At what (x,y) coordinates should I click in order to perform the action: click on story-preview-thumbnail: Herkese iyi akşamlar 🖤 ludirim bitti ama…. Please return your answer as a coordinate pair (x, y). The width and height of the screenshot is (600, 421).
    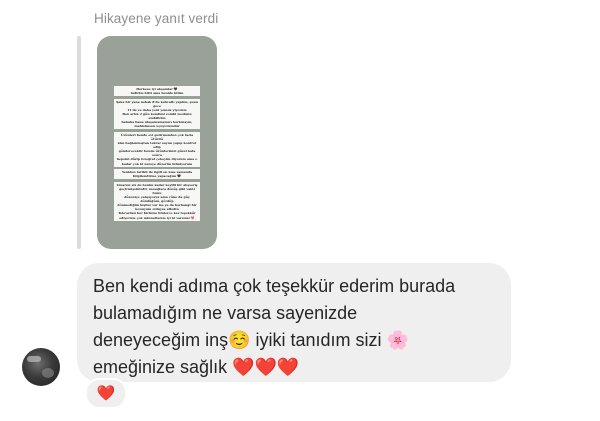
    Looking at the image, I should click on (157, 142).